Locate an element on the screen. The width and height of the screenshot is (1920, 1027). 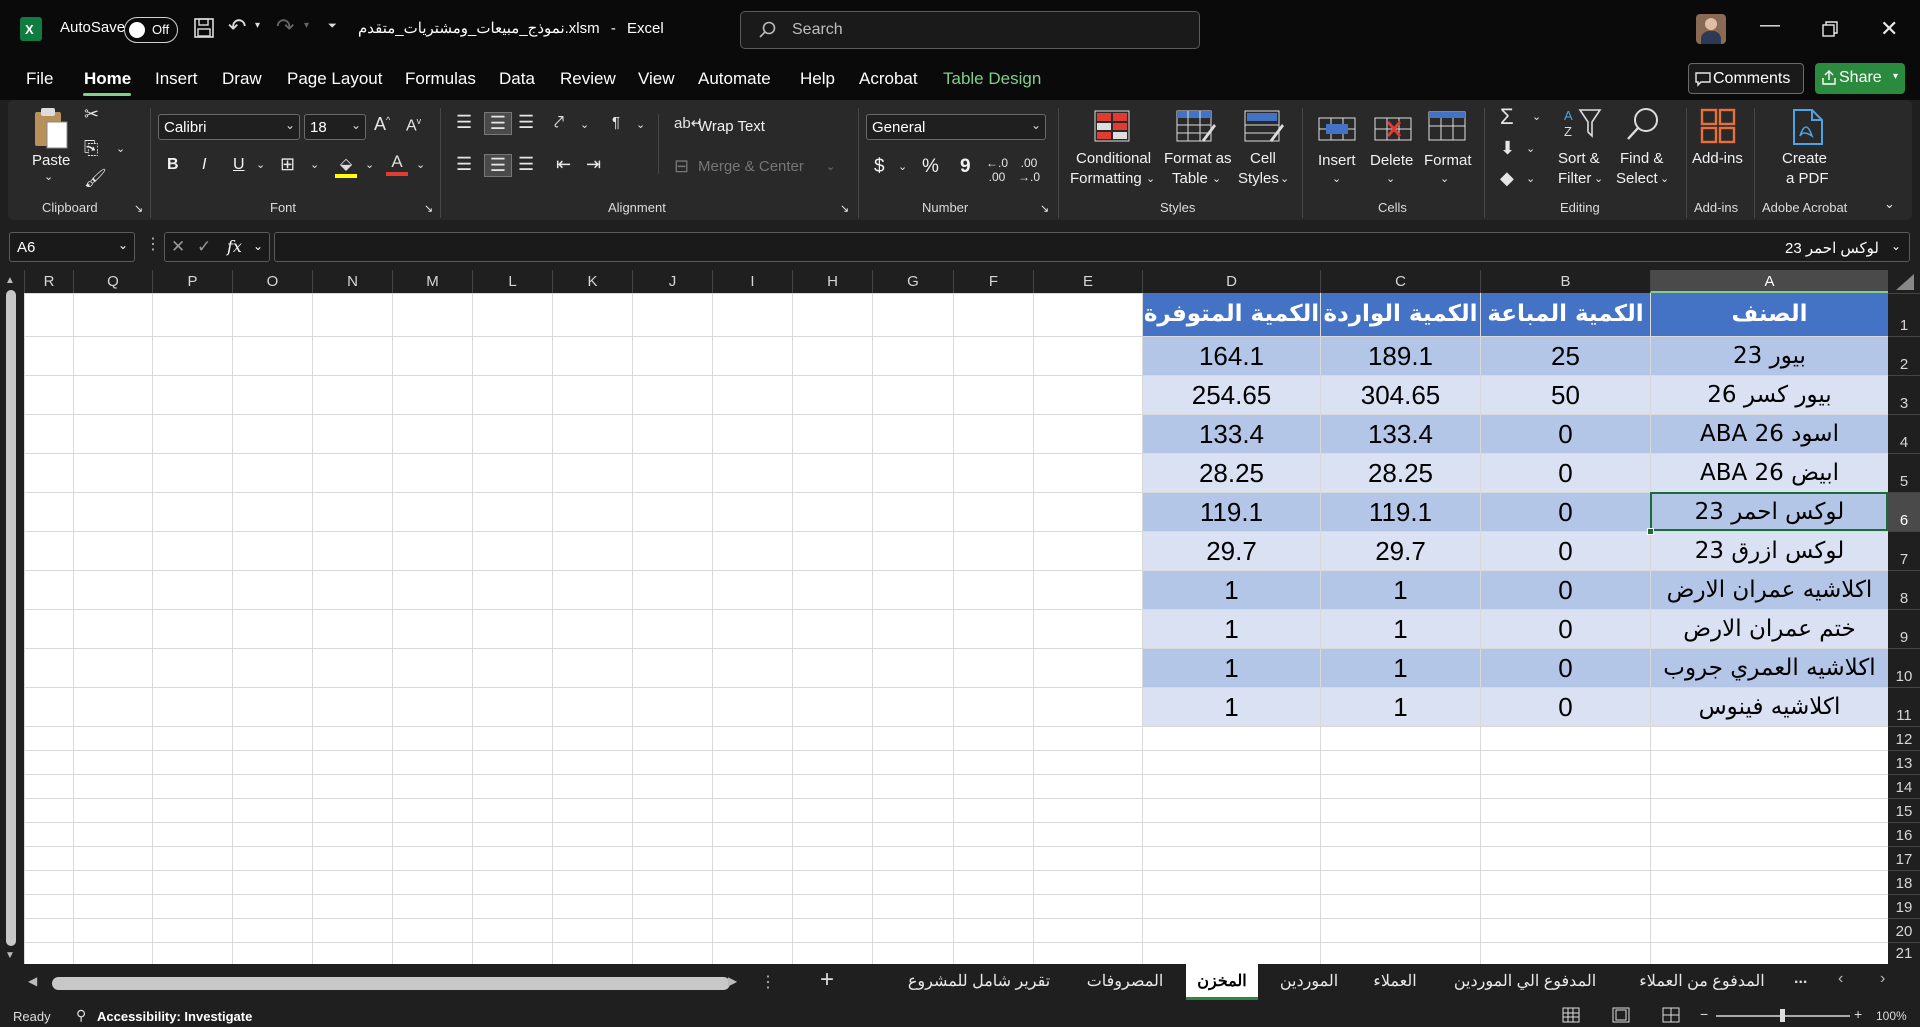
sheet-tab-expenses: المصروفات is located at coordinates (1125, 982).